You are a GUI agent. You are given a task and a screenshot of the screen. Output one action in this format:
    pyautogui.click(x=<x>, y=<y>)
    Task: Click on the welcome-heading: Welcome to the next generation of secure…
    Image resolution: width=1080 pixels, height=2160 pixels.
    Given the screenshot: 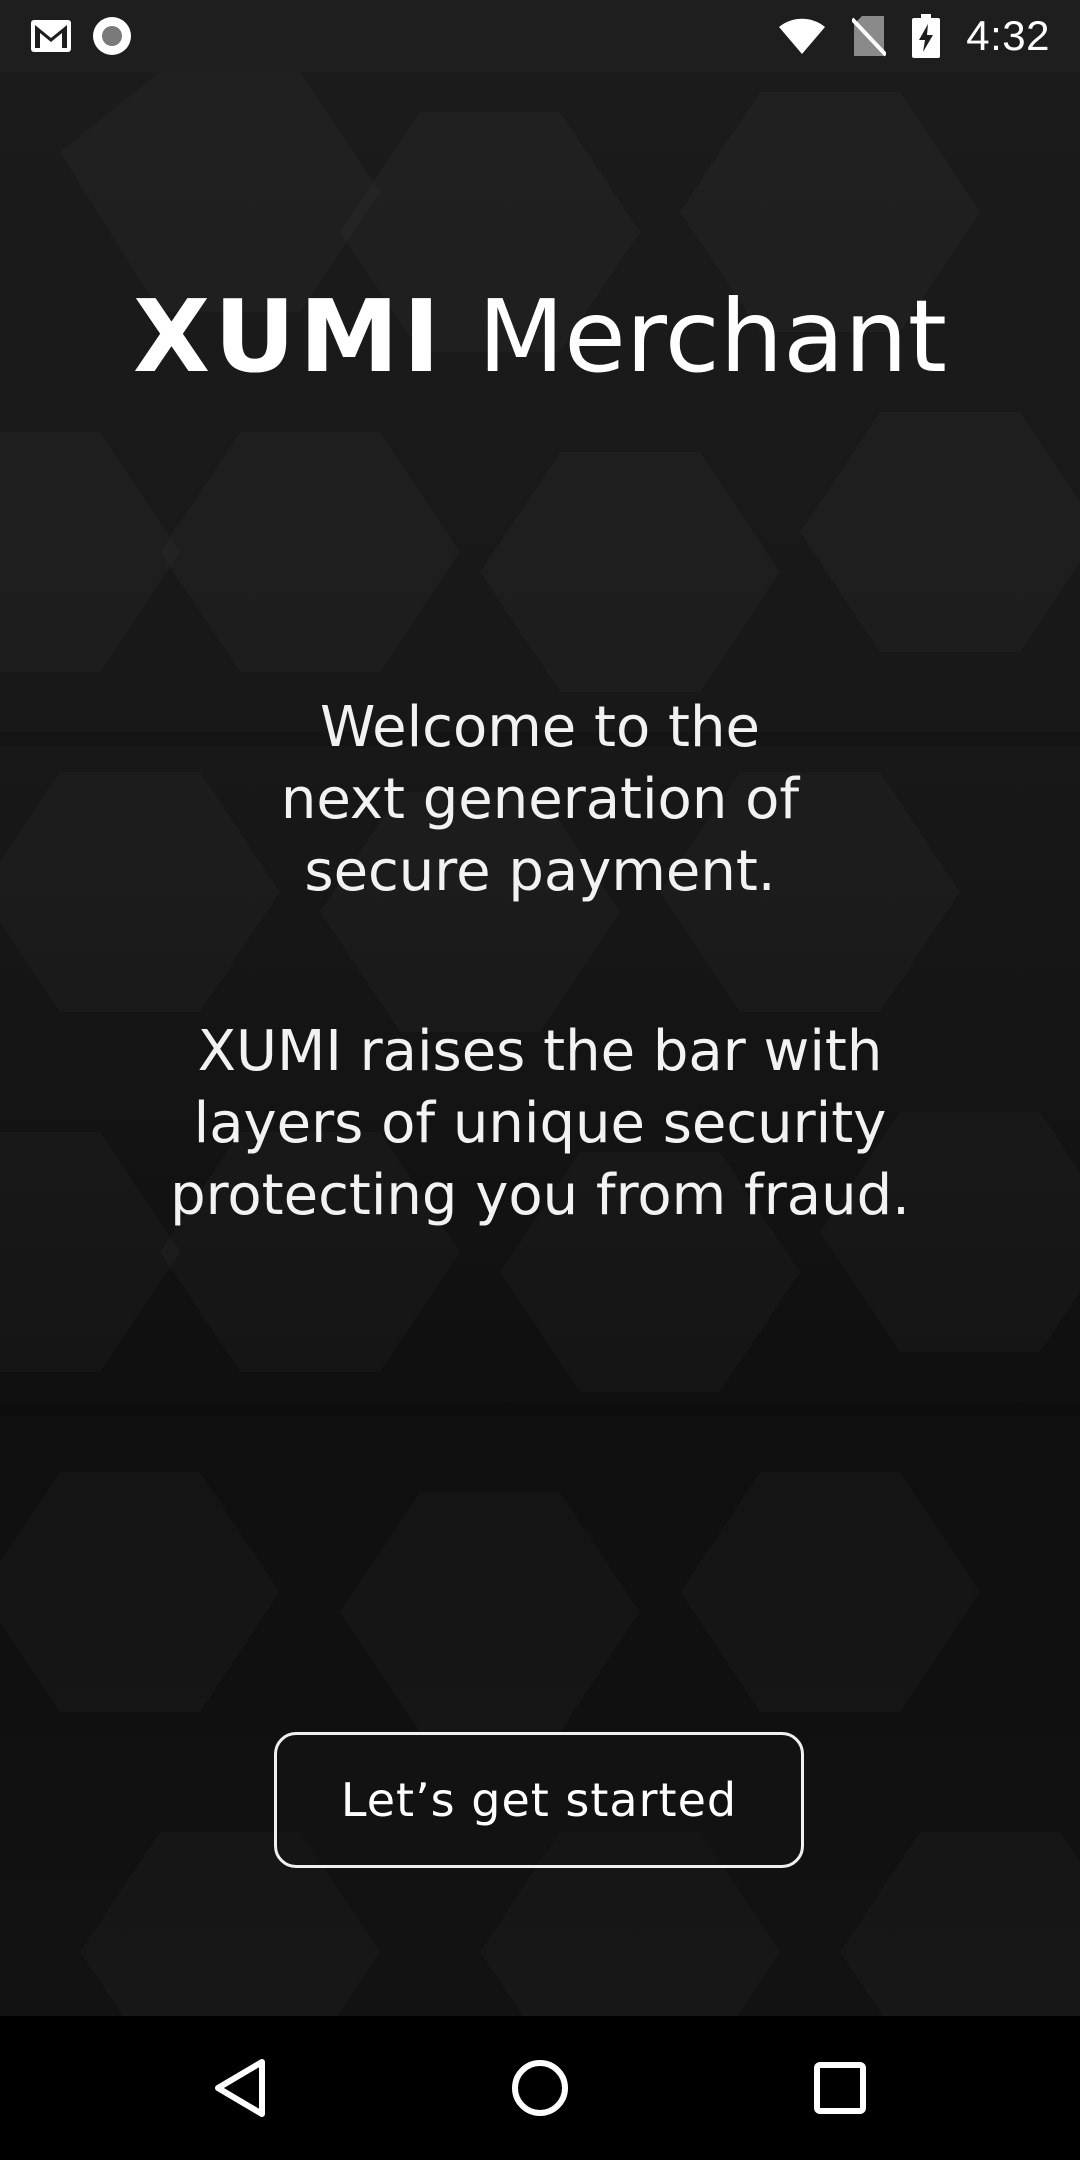 What is the action you would take?
    pyautogui.click(x=540, y=800)
    